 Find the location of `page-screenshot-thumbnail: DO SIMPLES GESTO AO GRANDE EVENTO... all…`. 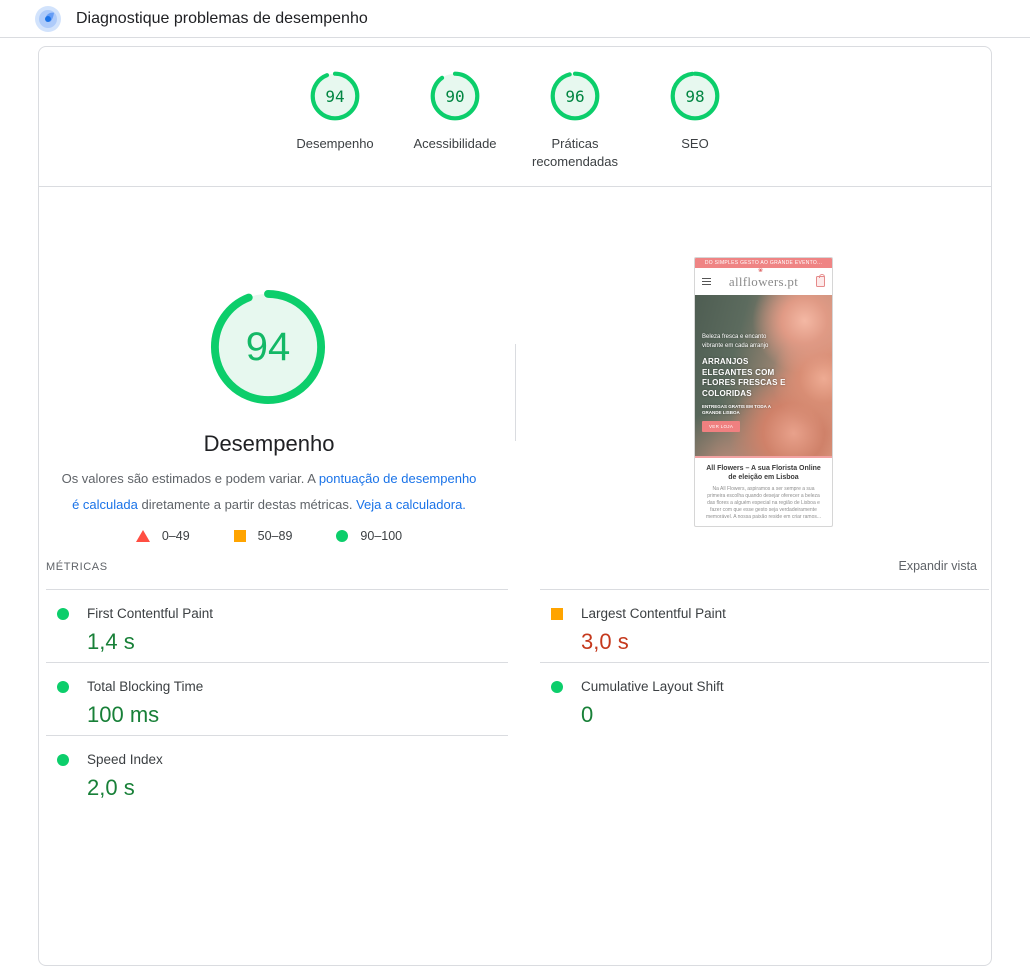

page-screenshot-thumbnail: DO SIMPLES GESTO AO GRANDE EVENTO... all… is located at coordinates (763, 392).